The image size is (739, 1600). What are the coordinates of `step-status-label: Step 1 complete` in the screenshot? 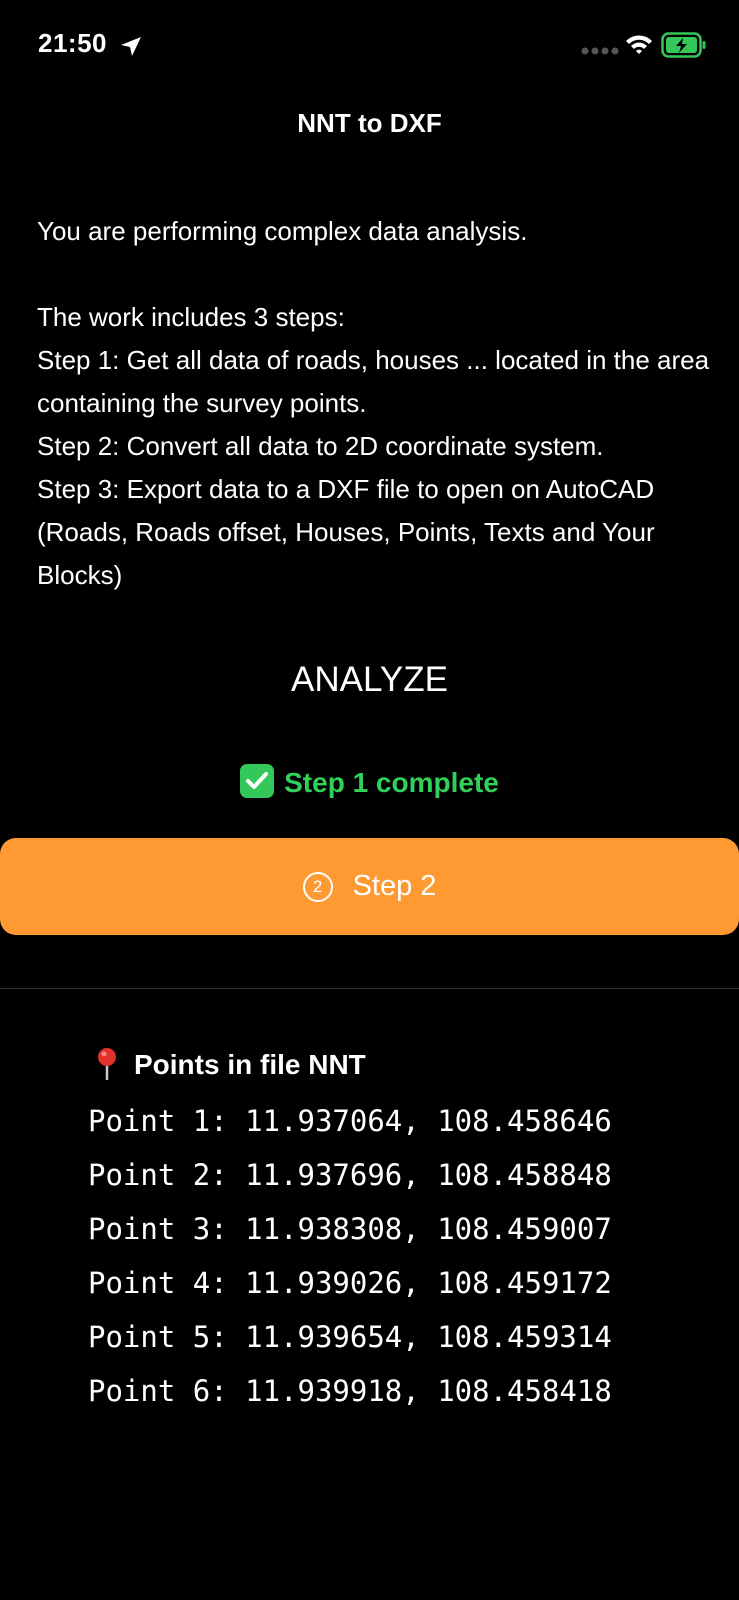 It's located at (391, 782).